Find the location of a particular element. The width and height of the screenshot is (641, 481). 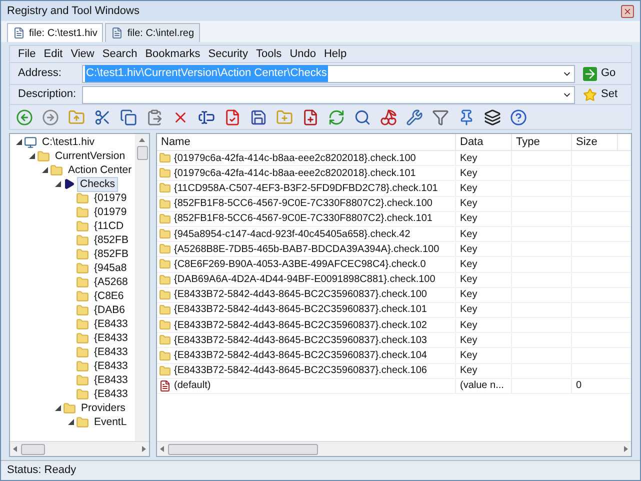

menu-item: Help is located at coordinates (335, 54).